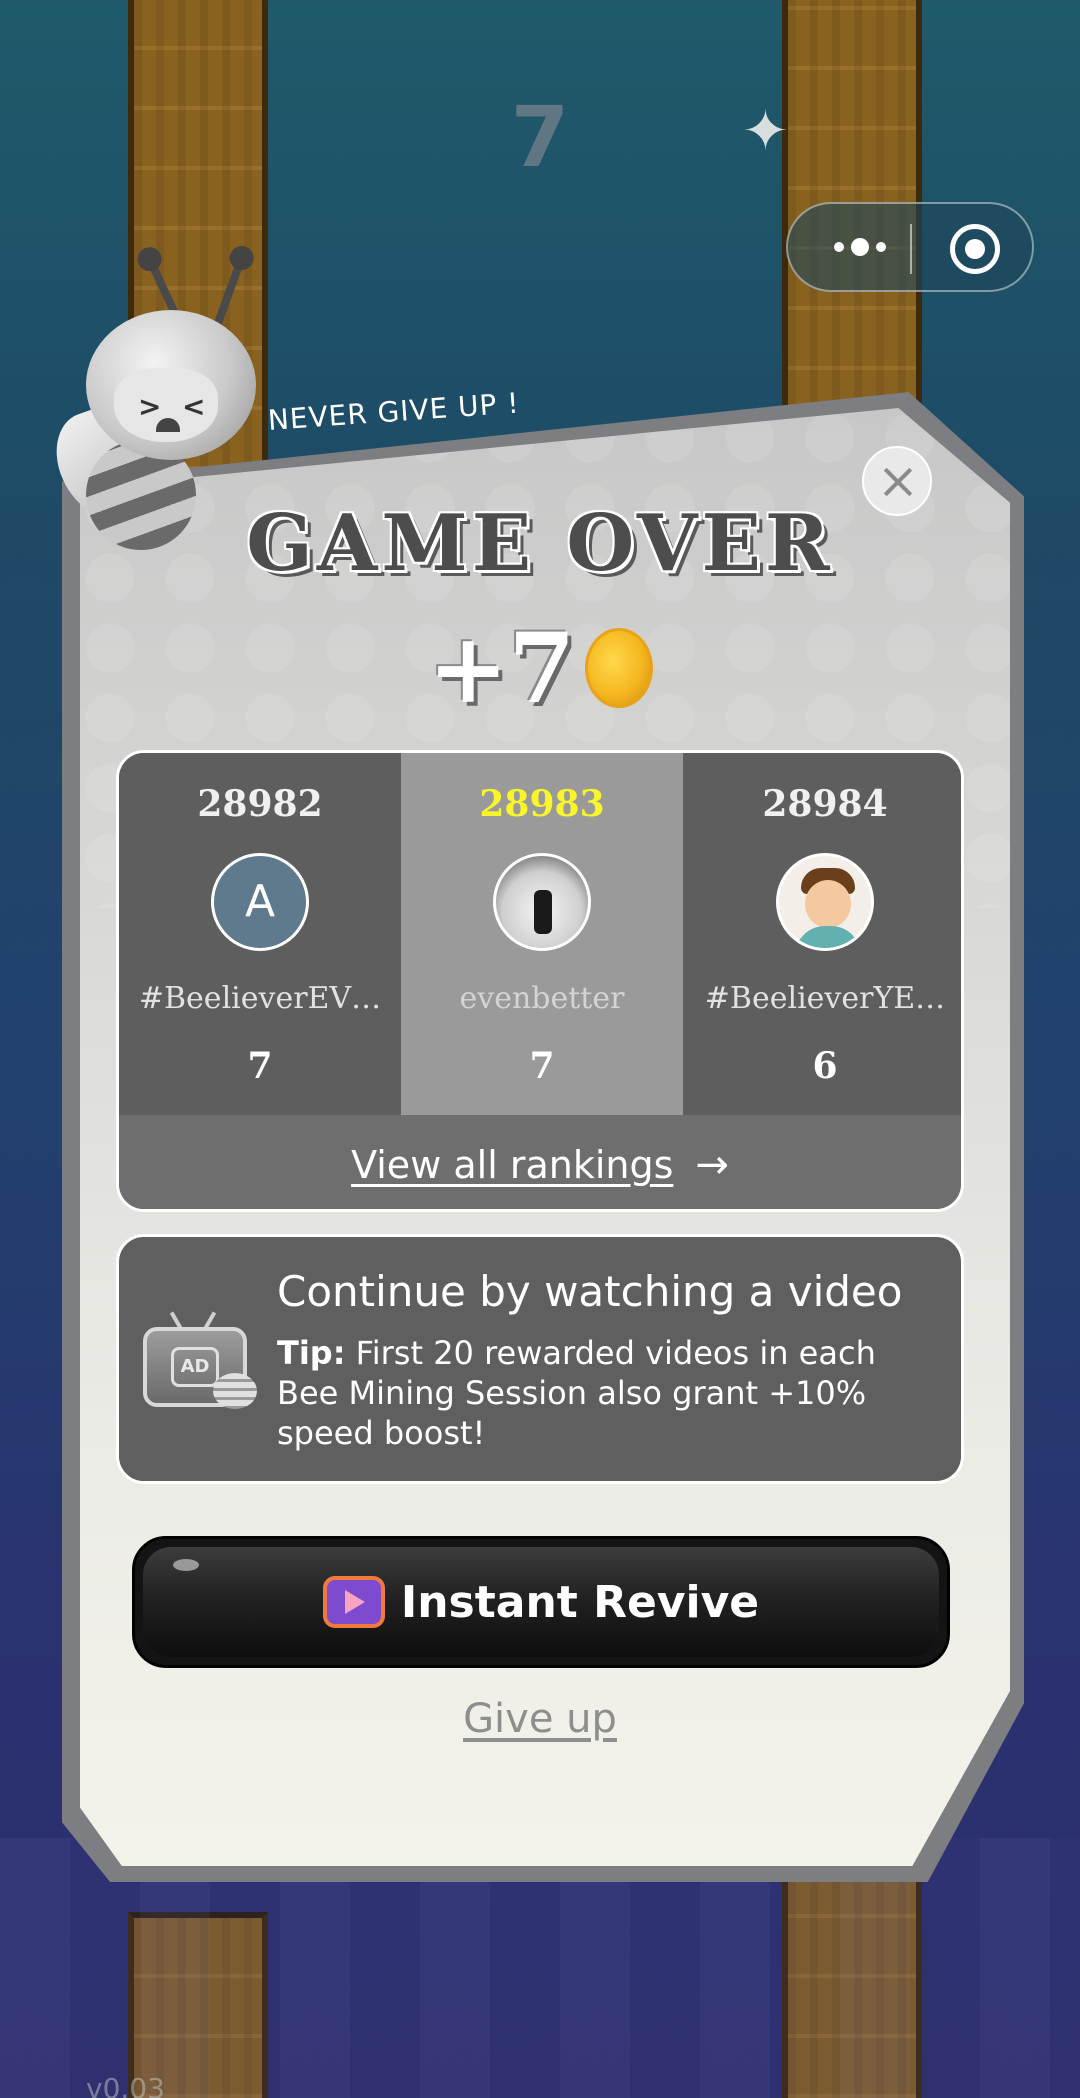 The height and width of the screenshot is (2098, 1080). Describe the element at coordinates (712, 1165) in the screenshot. I see `arrow-right-icon: →` at that location.